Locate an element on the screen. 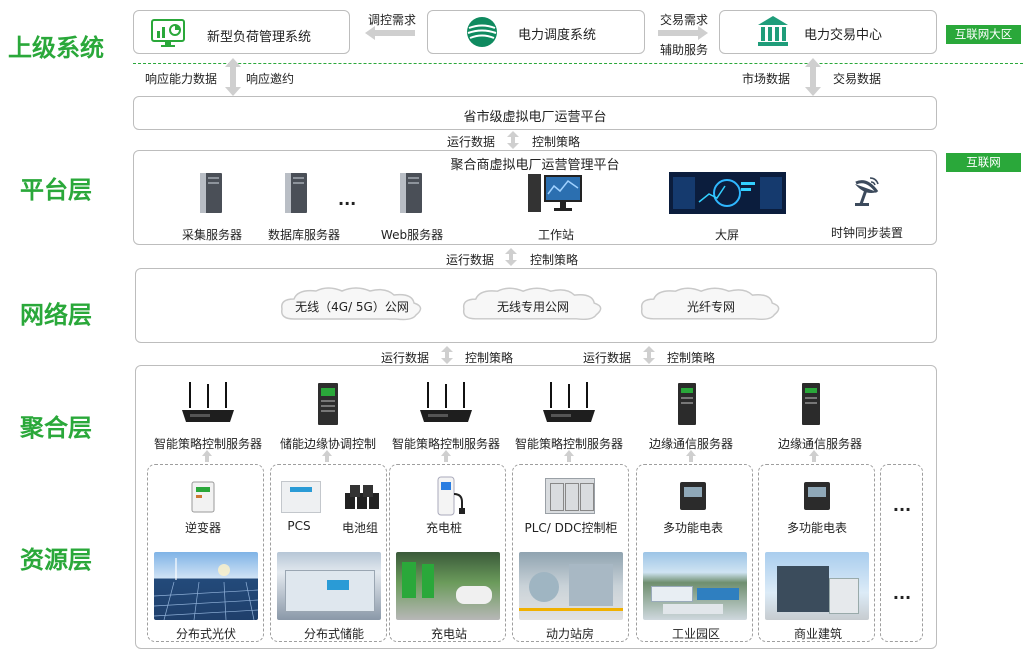 This screenshot has width=1028, height=657. layer-label-platform: 平台层 is located at coordinates (56, 190).